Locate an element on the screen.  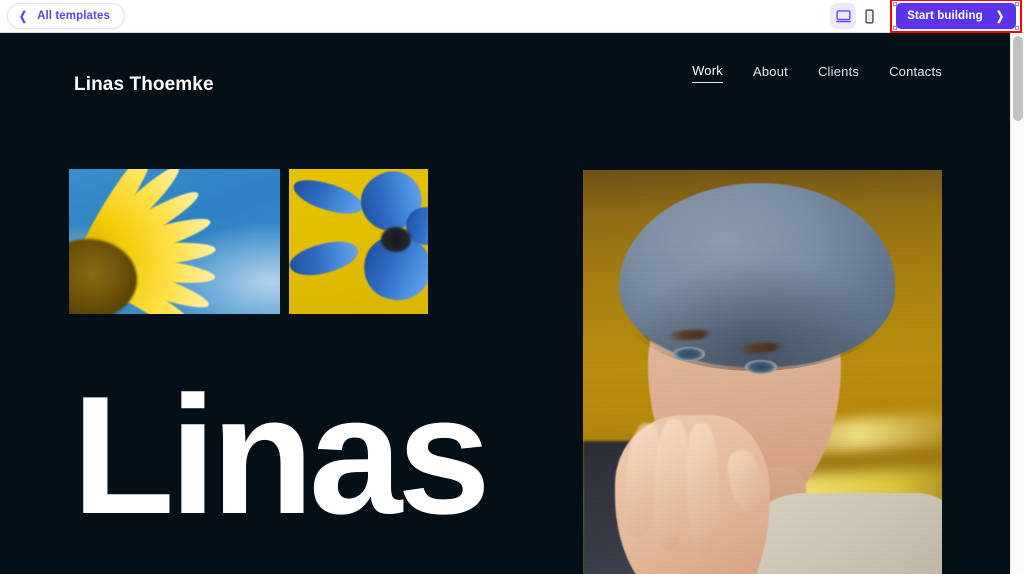
scrollbar-thumb is located at coordinates (1018, 78).